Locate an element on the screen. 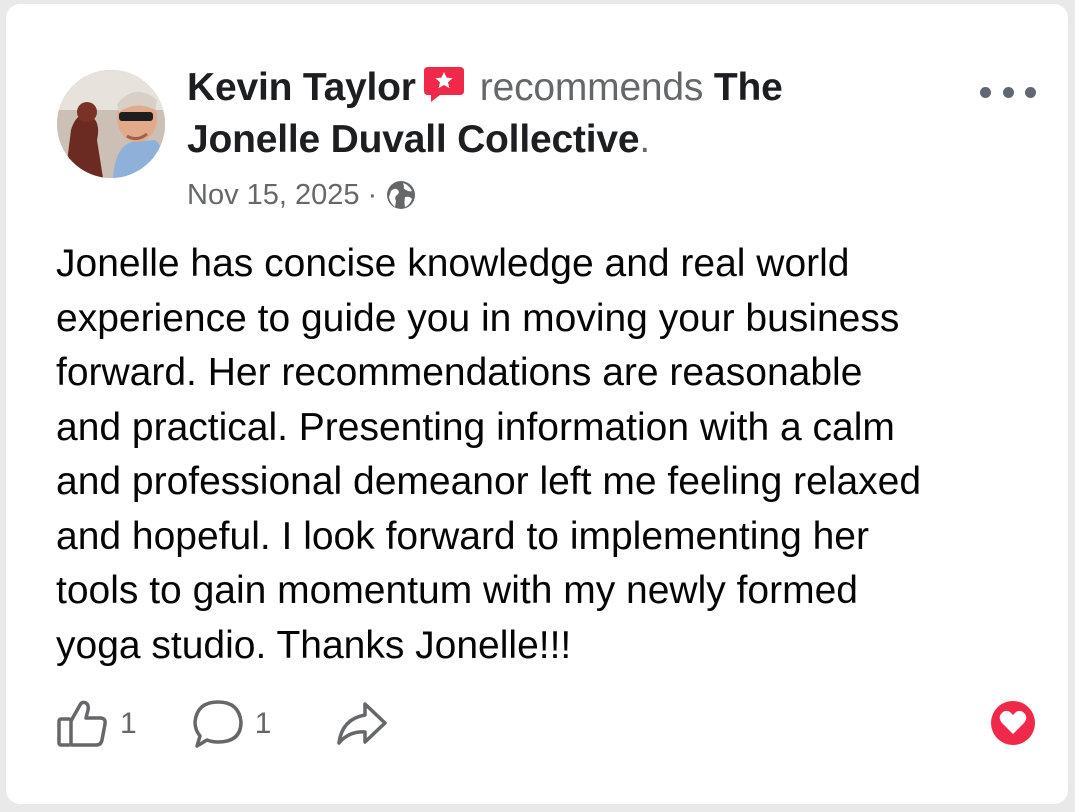 Image resolution: width=1075 pixels, height=812 pixels. share-icon is located at coordinates (362, 723).